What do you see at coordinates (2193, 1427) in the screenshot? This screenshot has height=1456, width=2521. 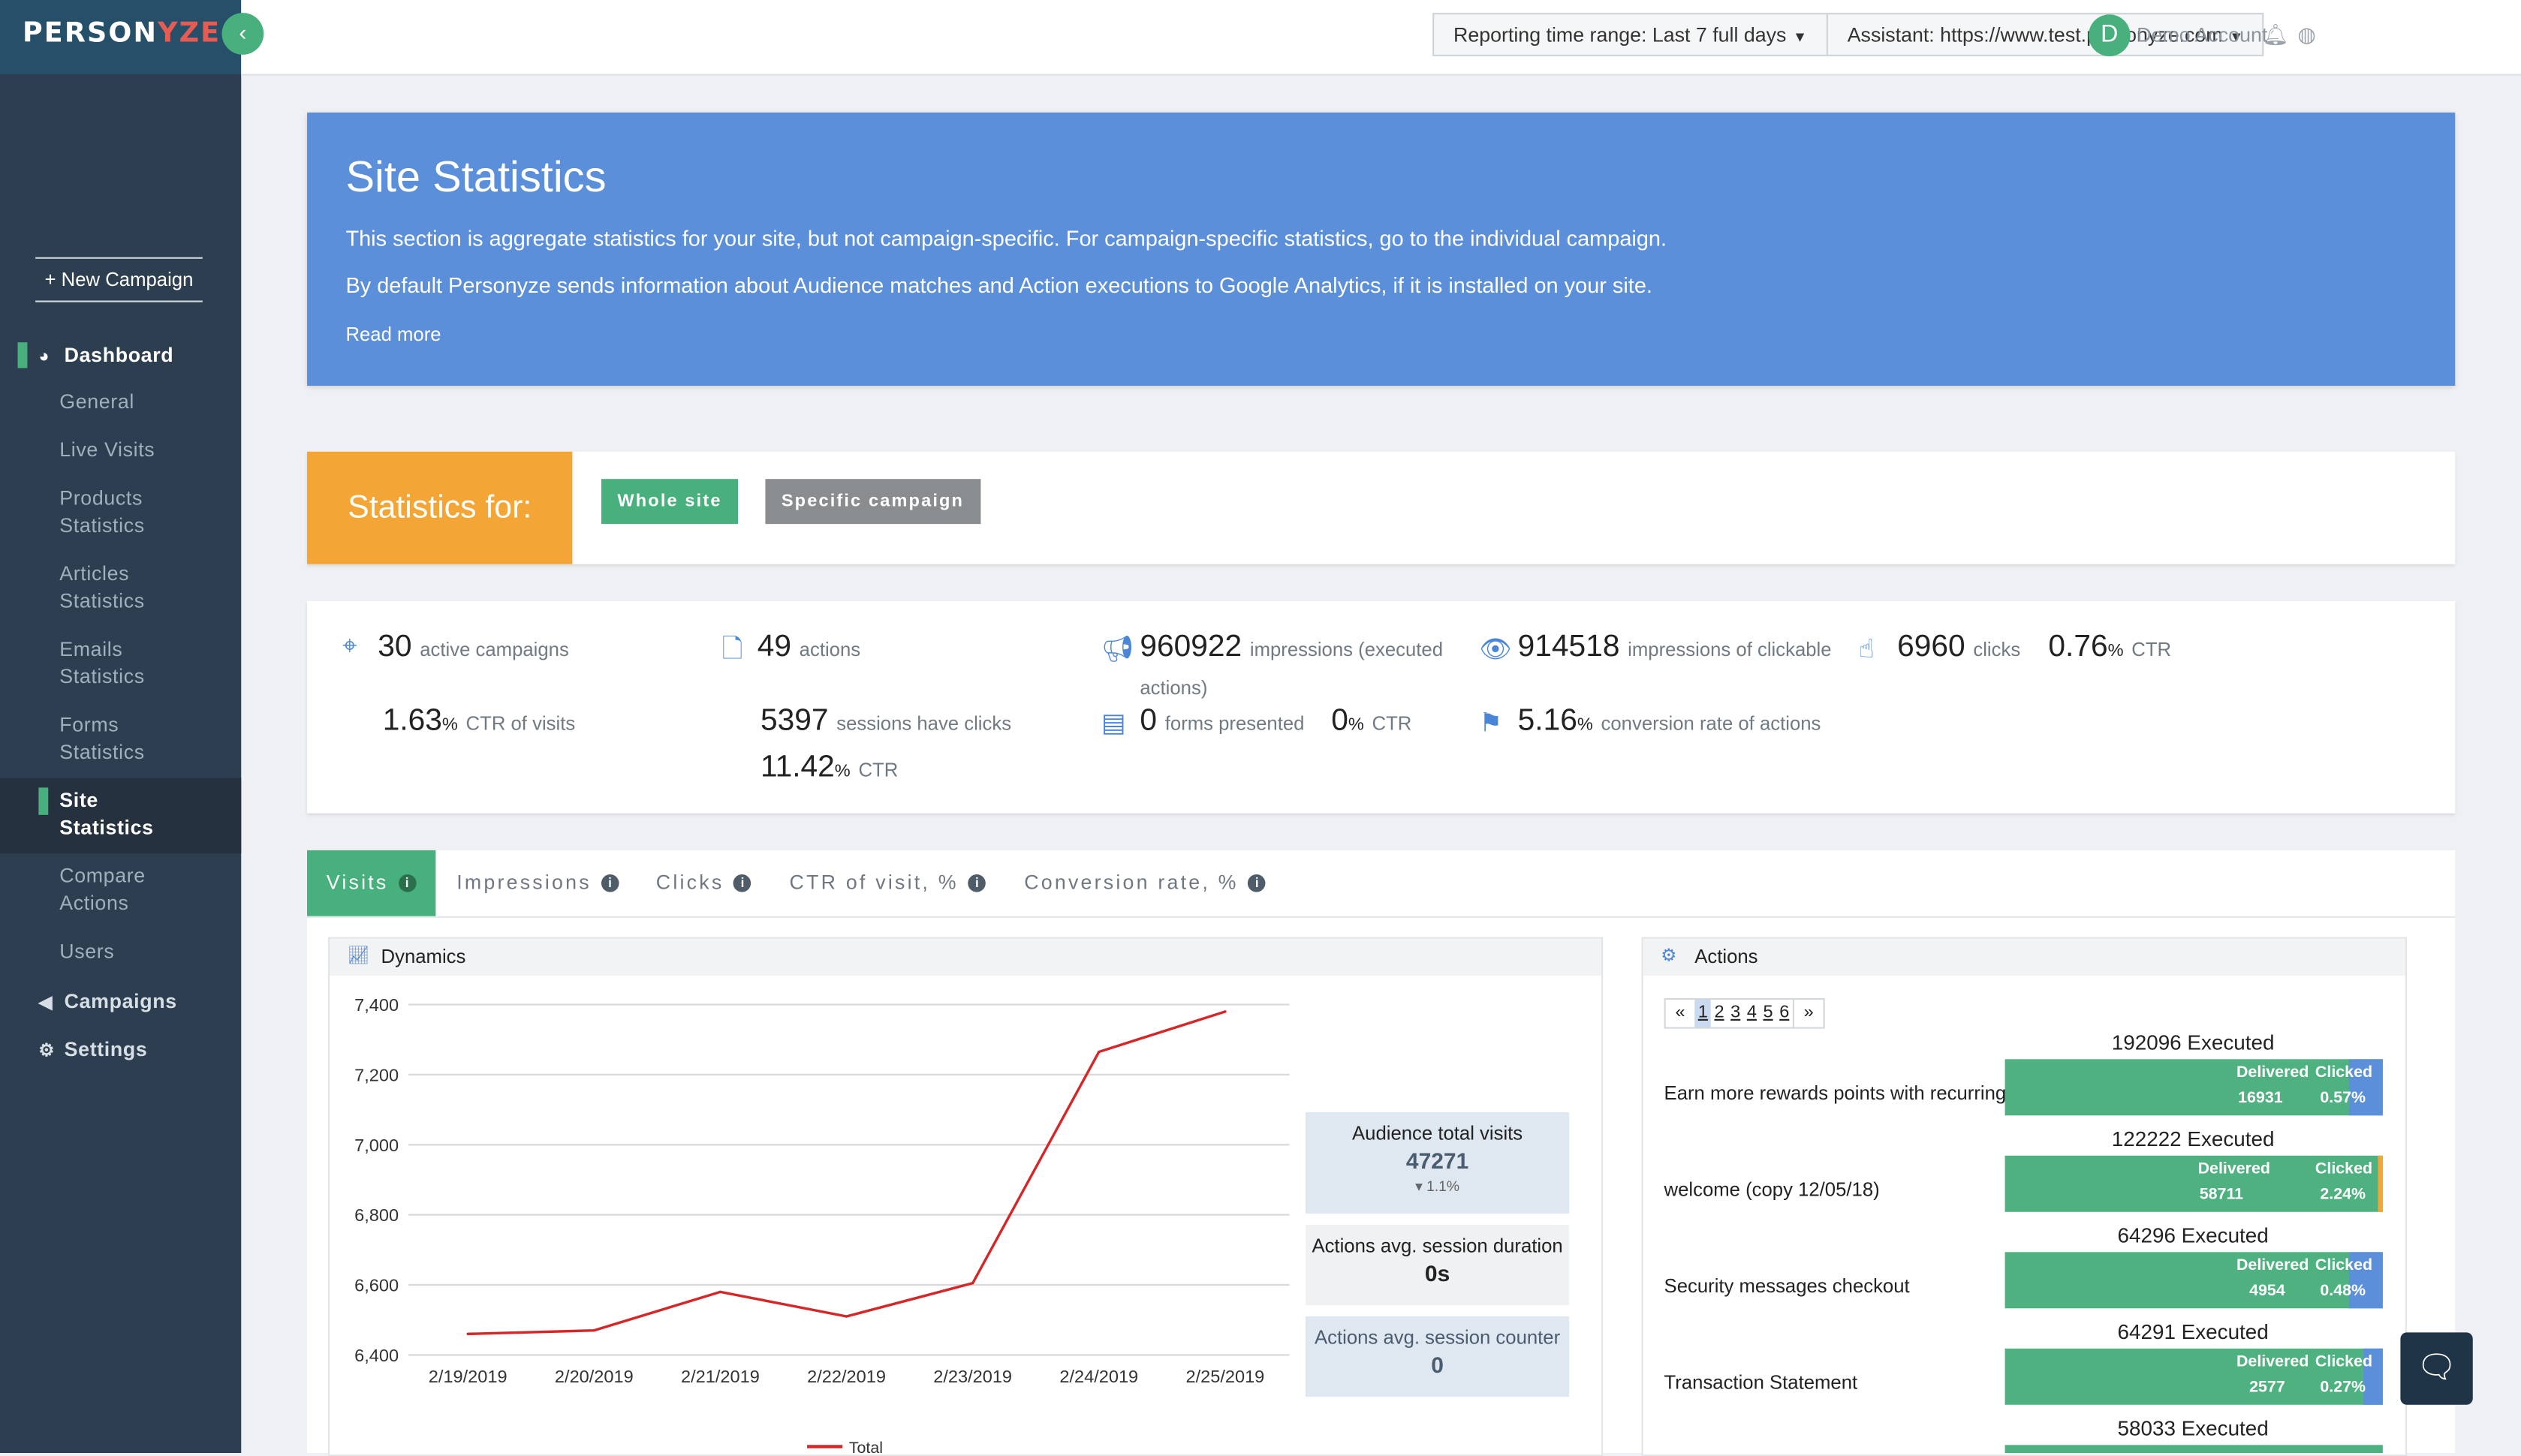 I see `action-executed-count: 58033 Executed` at bounding box center [2193, 1427].